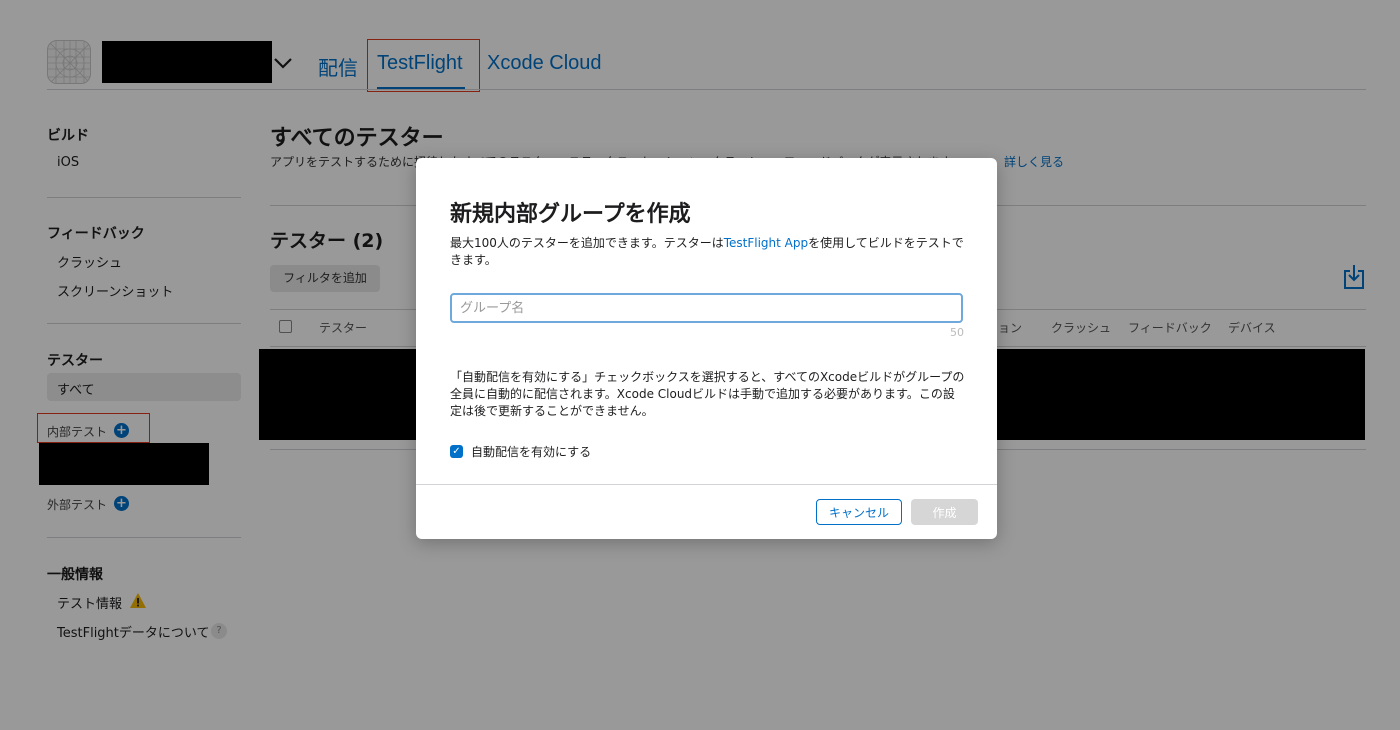  I want to click on dialog-title: 新規内部グループを作成, so click(570, 214).